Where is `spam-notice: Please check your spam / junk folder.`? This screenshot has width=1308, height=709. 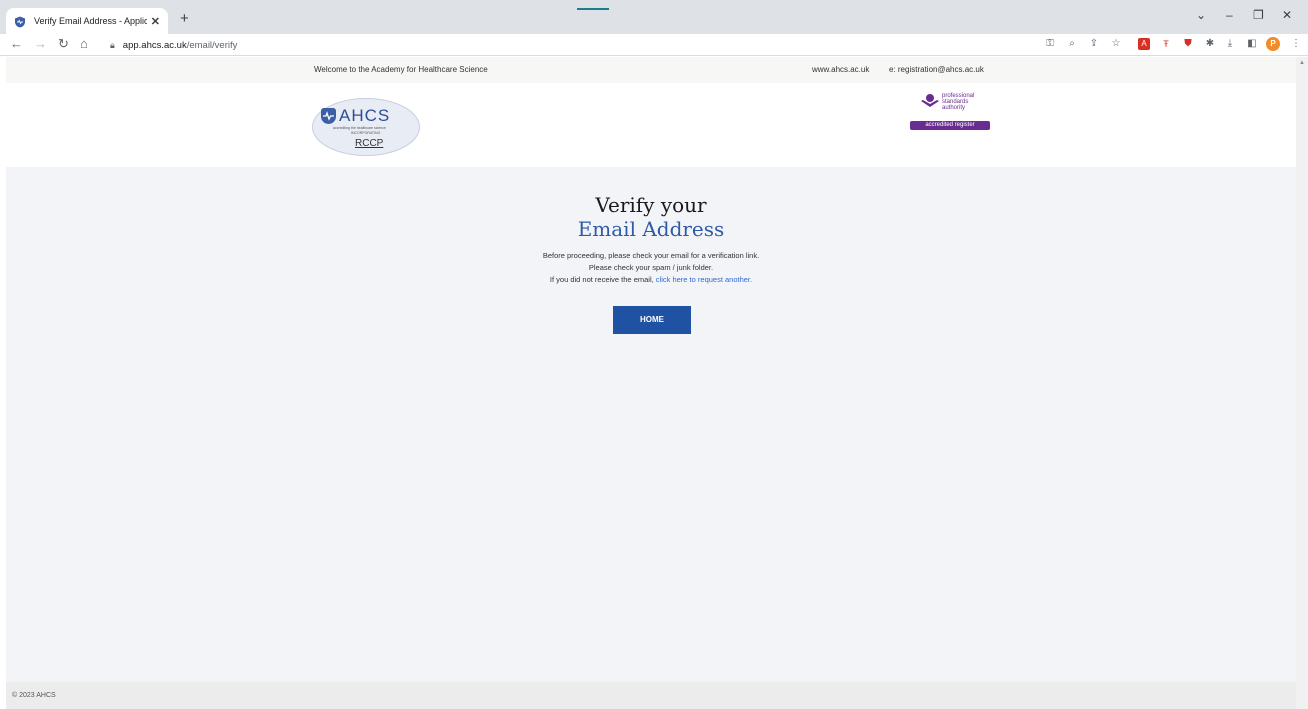
spam-notice: Please check your spam / junk folder. is located at coordinates (651, 267).